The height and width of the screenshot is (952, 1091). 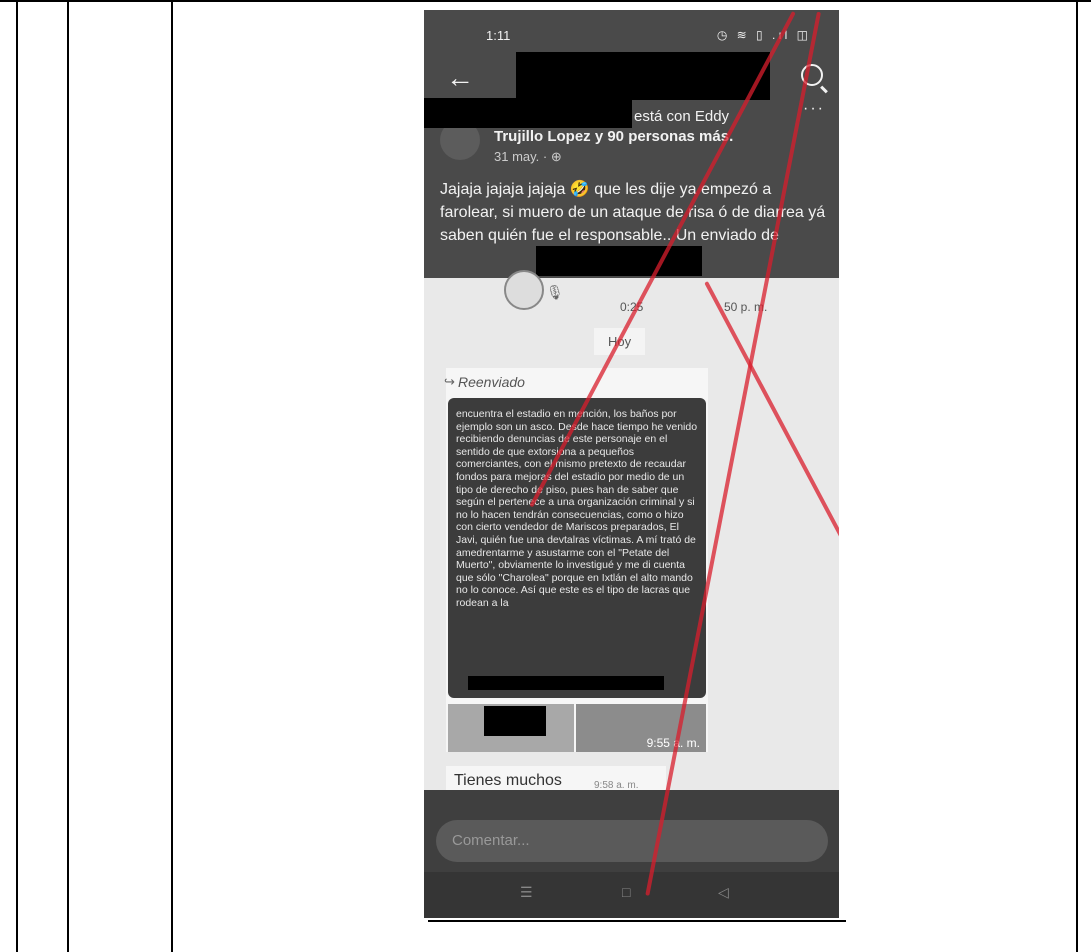 I want to click on comment-bar: Comentar... ☰ □ ◁, so click(x=631, y=854).